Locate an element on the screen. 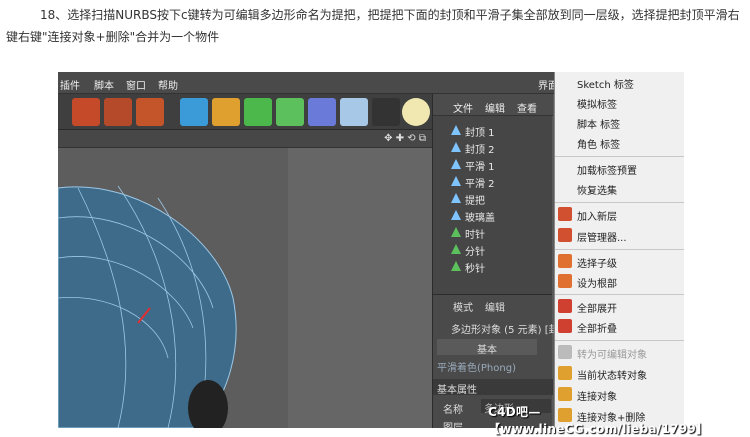 The height and width of the screenshot is (437, 750). attr-tab-phong: 平滑着色(Phong) is located at coordinates (476, 366).